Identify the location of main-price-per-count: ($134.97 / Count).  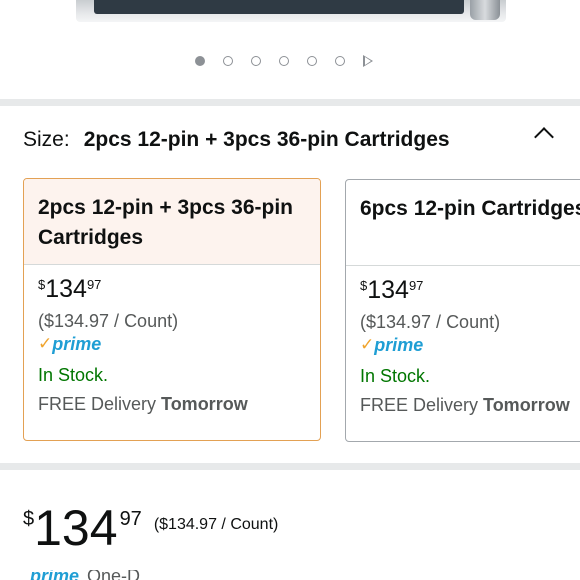
(216, 524).